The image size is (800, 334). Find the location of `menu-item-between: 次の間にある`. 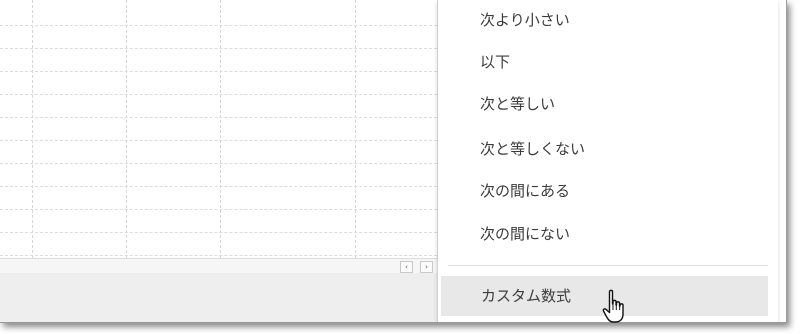

menu-item-between: 次の間にある is located at coordinates (608, 191).